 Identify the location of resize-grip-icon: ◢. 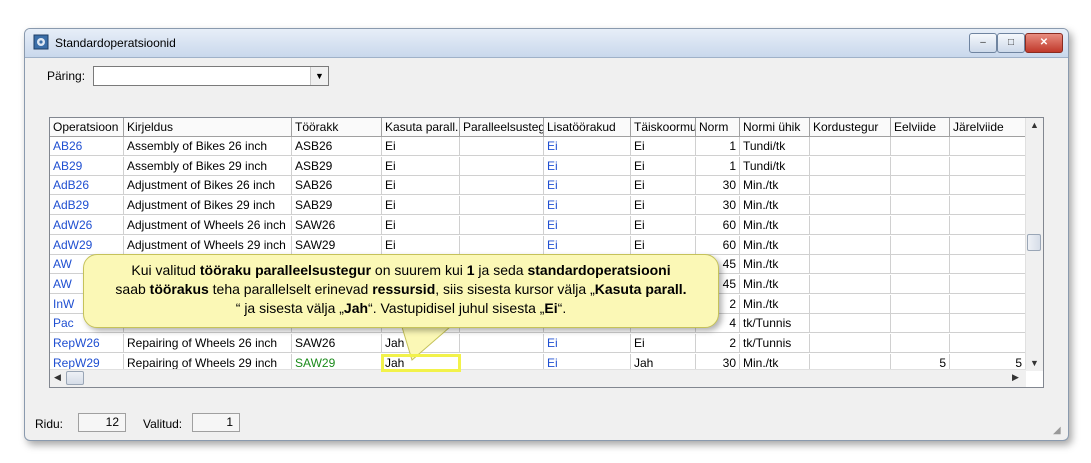
(1059, 431).